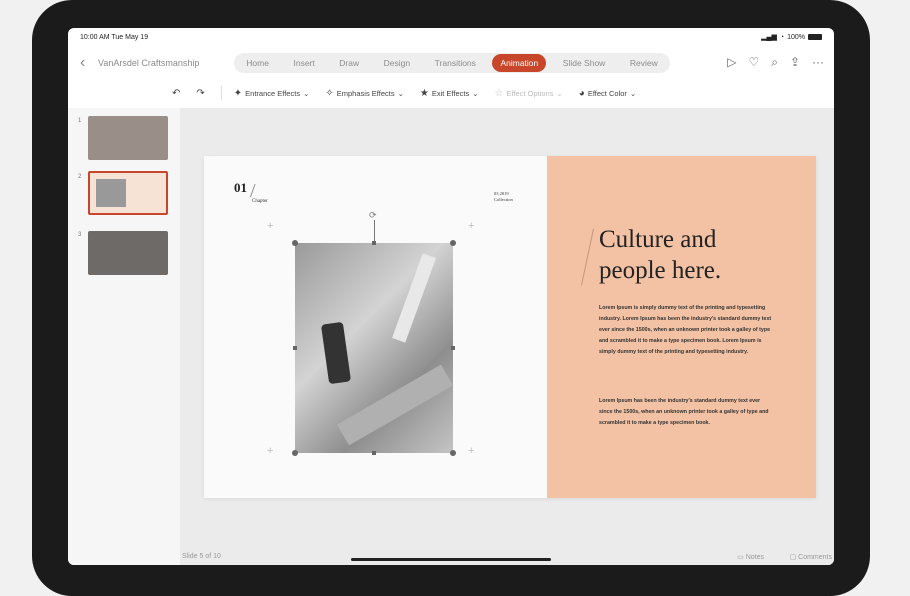 This screenshot has width=910, height=596. What do you see at coordinates (769, 37) in the screenshot?
I see `signal-icon: ▂▄▆` at bounding box center [769, 37].